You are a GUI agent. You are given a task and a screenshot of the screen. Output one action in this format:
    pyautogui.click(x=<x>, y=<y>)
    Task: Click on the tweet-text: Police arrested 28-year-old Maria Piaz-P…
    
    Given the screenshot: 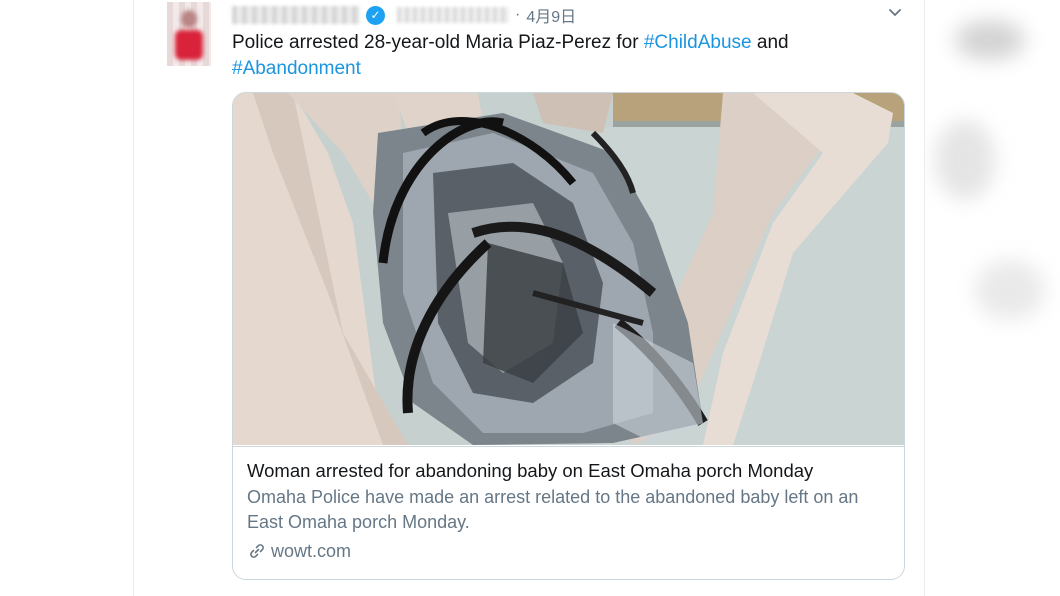 What is the action you would take?
    pyautogui.click(x=562, y=56)
    